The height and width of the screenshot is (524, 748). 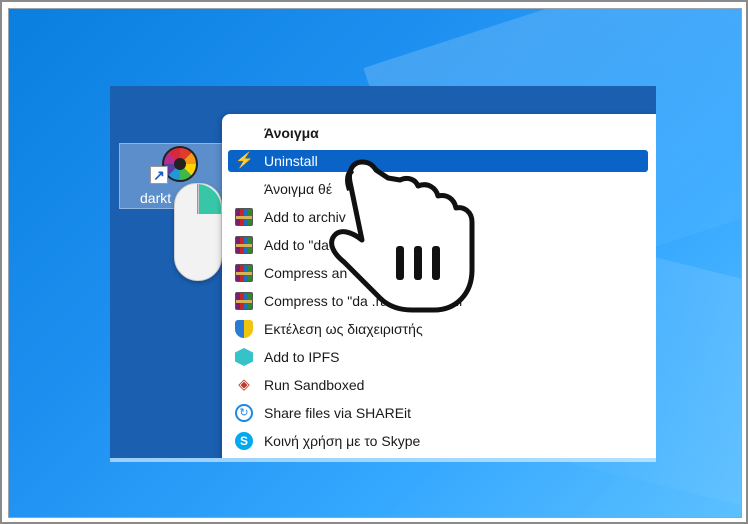 What do you see at coordinates (296, 245) in the screenshot?
I see `menu-item-label: Add to "da` at bounding box center [296, 245].